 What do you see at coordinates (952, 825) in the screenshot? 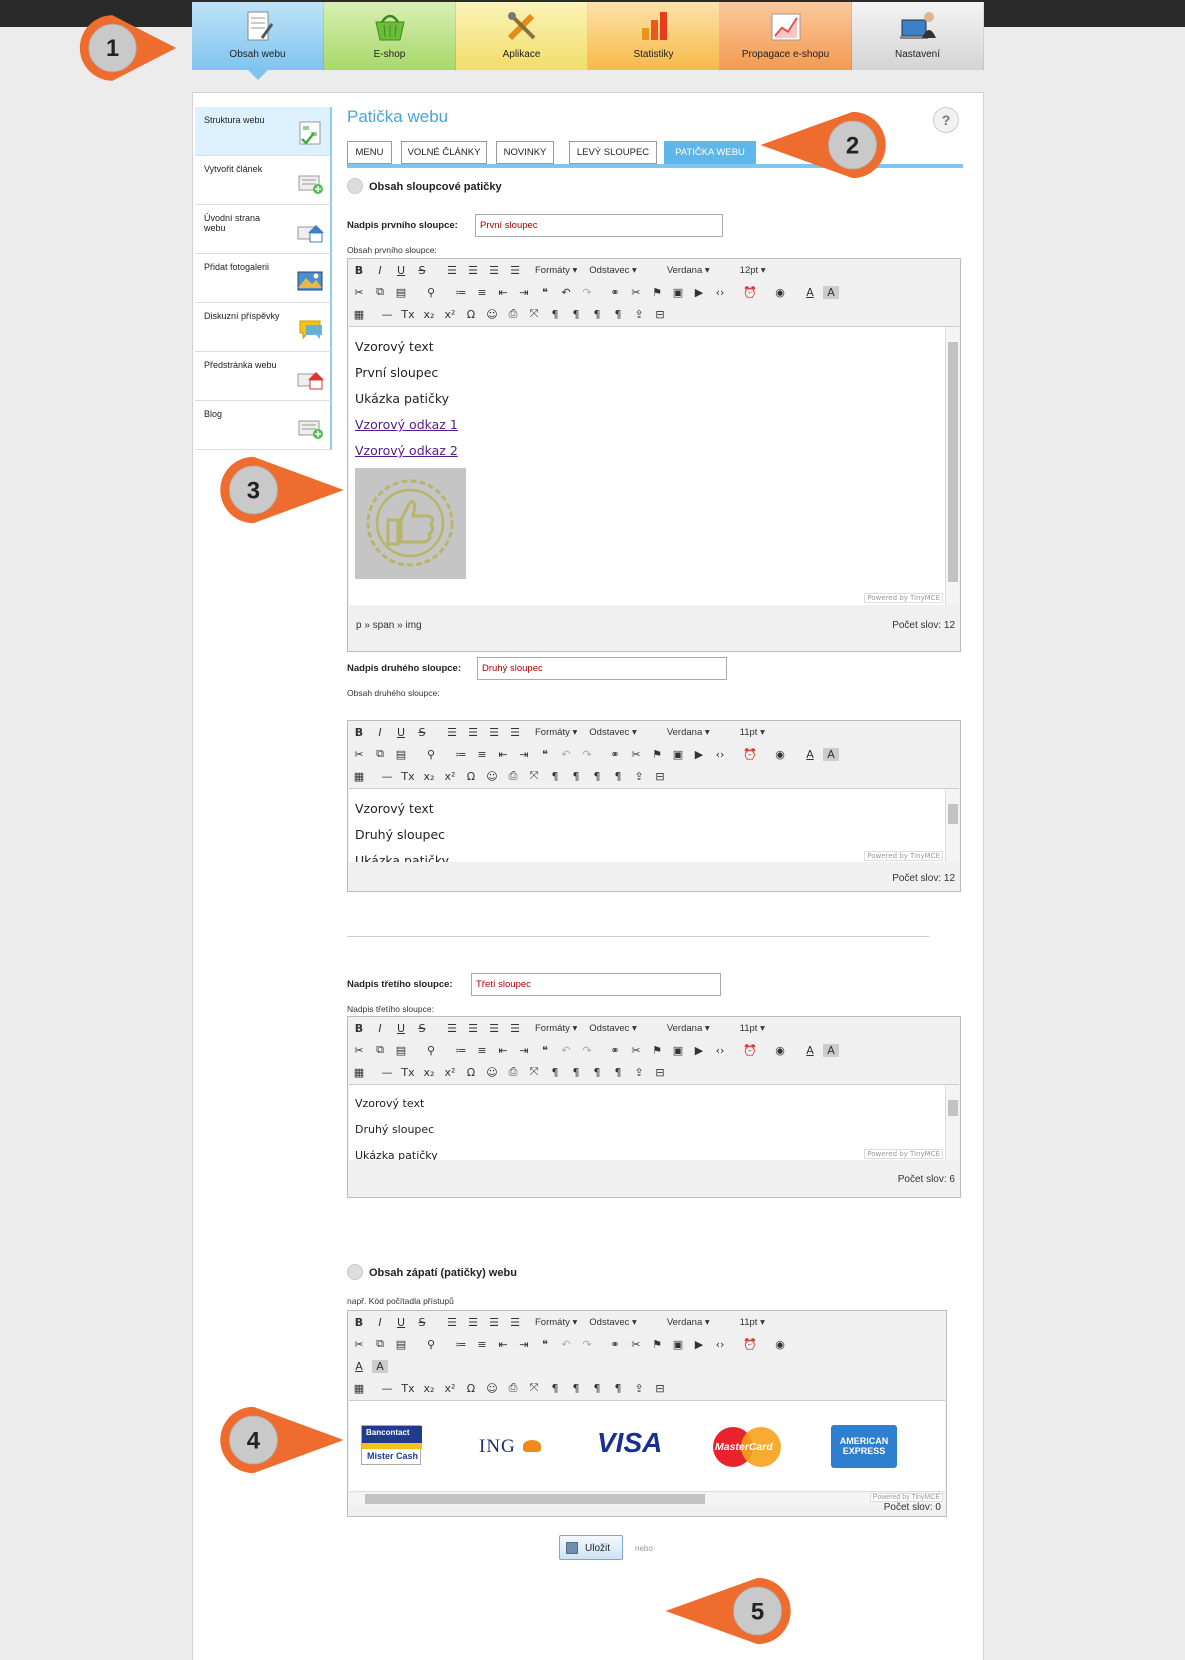
I see `col2-vertical-scrollbar` at bounding box center [952, 825].